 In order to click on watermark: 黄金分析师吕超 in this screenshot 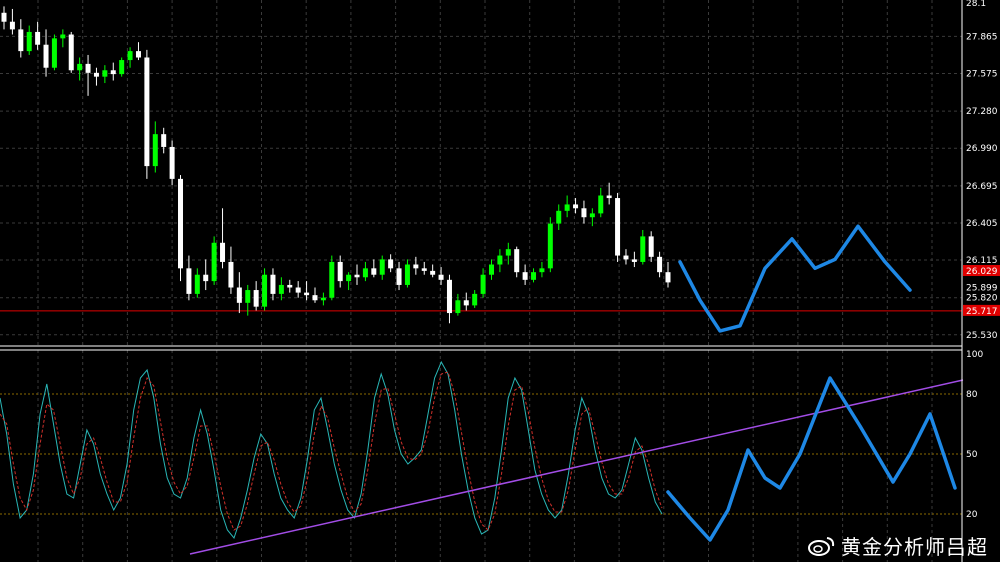, I will do `click(897, 545)`.